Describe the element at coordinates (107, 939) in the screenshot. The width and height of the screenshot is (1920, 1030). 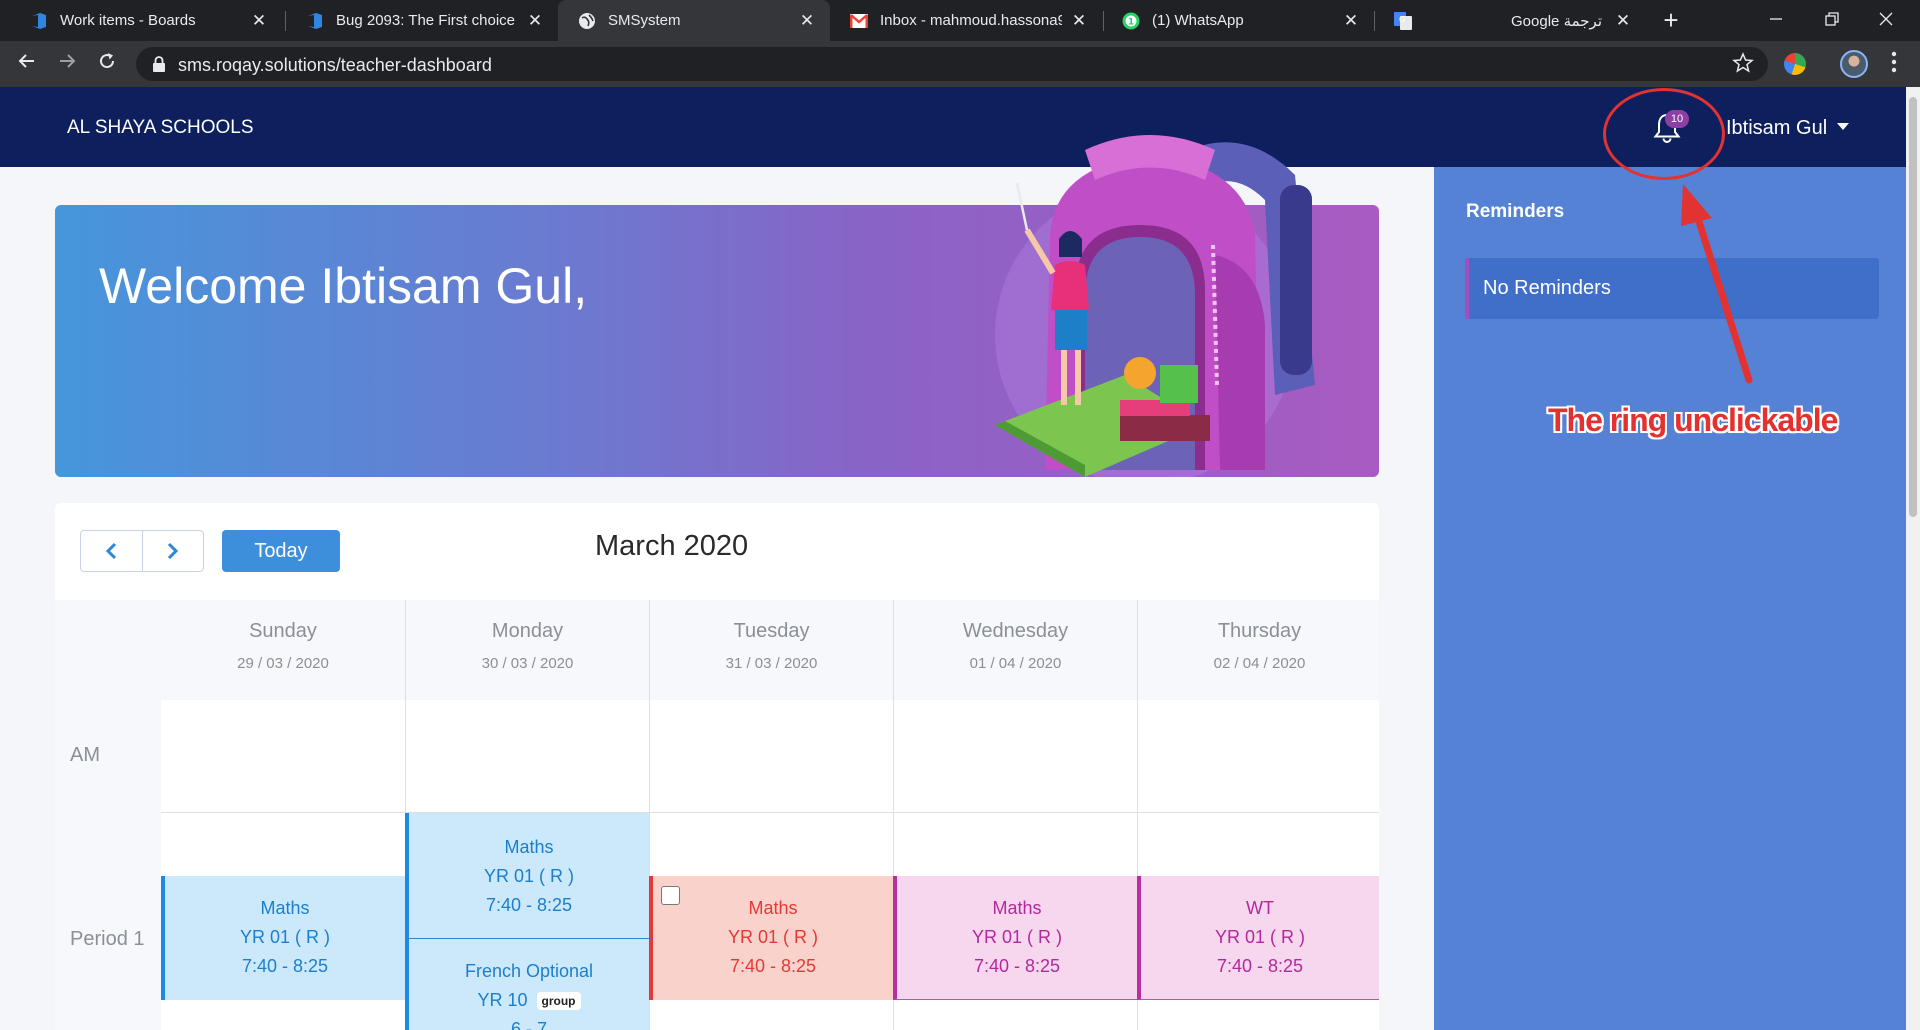
I see `row-label-period-1: Period 1` at that location.